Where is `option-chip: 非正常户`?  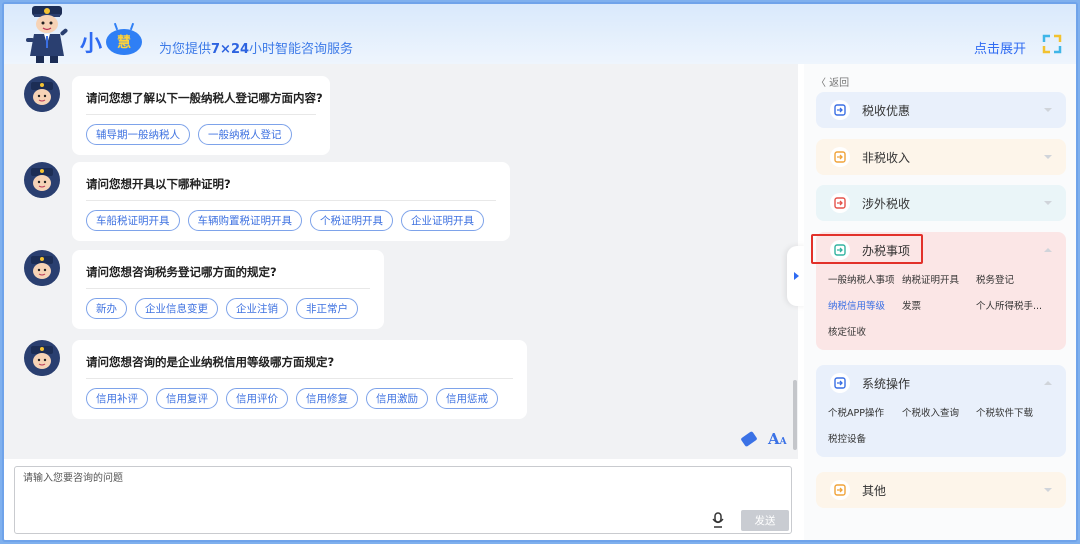 option-chip: 非正常户 is located at coordinates (327, 308).